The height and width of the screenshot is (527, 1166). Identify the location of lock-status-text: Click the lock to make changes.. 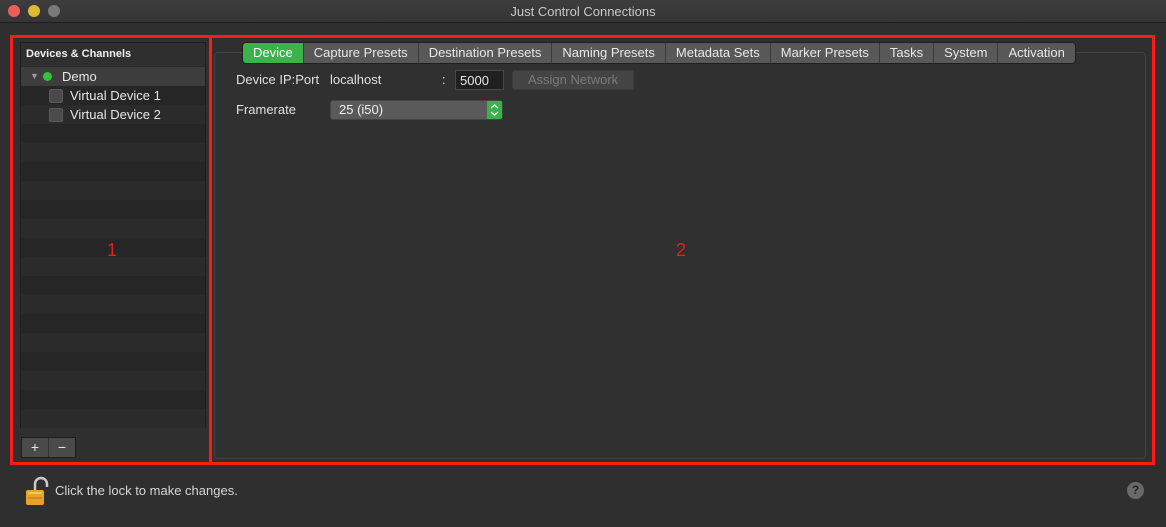
(146, 490).